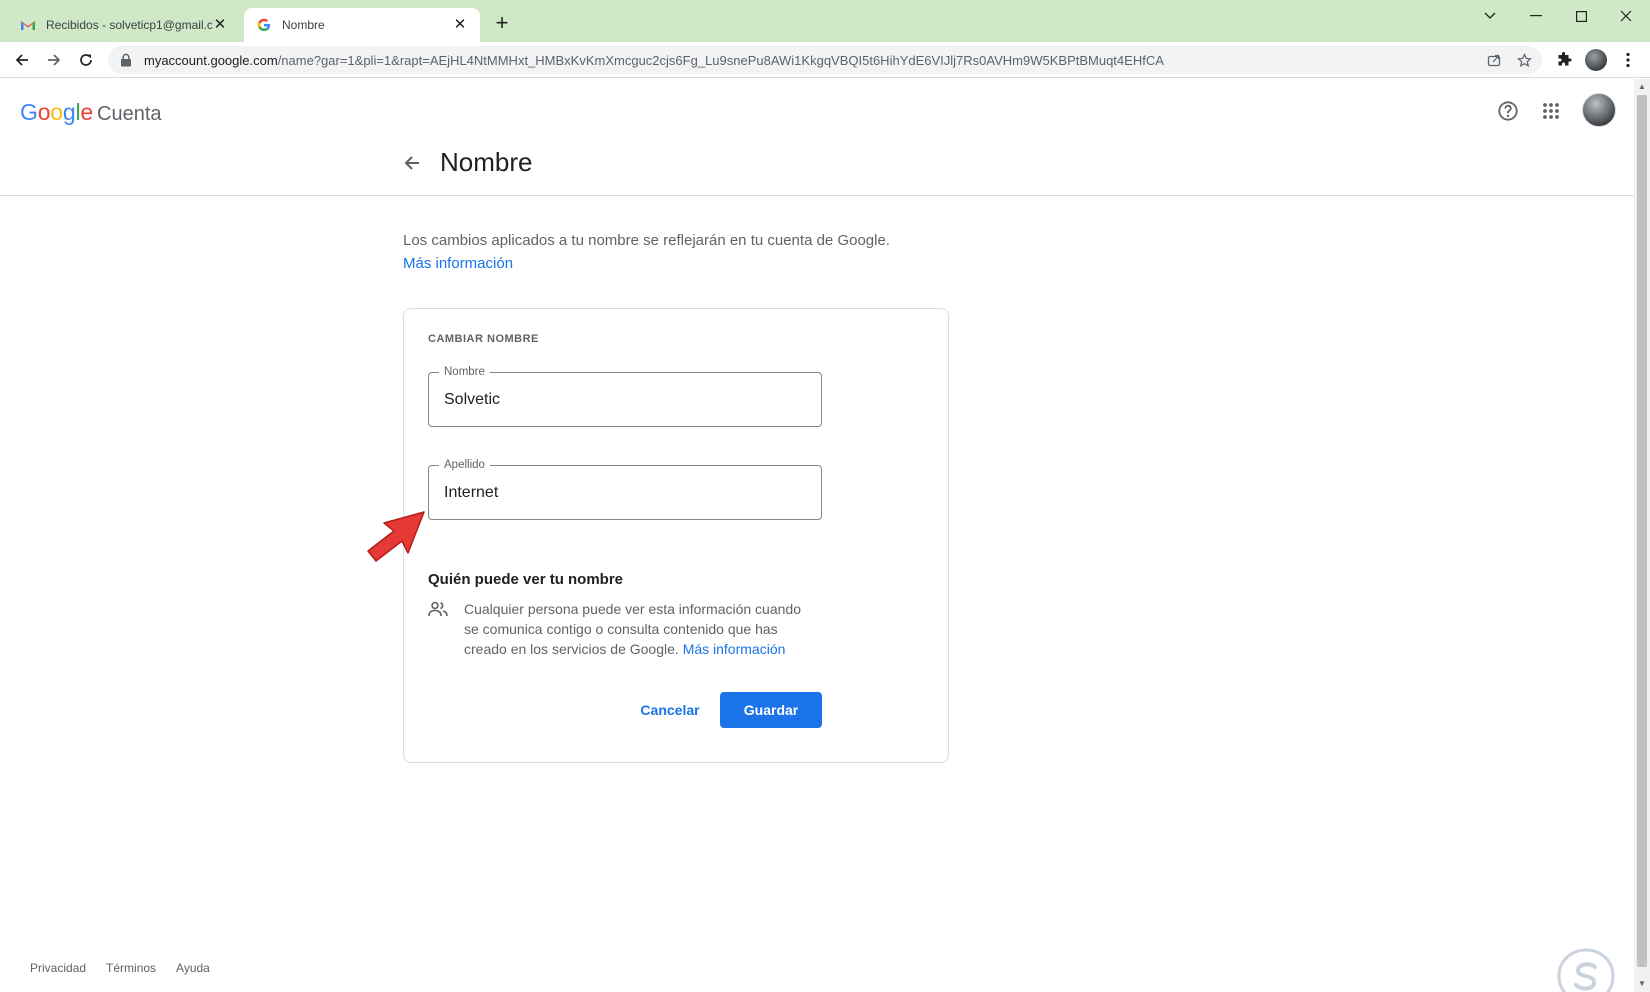 The height and width of the screenshot is (992, 1650). What do you see at coordinates (1536, 16) in the screenshot?
I see `minimize-icon` at bounding box center [1536, 16].